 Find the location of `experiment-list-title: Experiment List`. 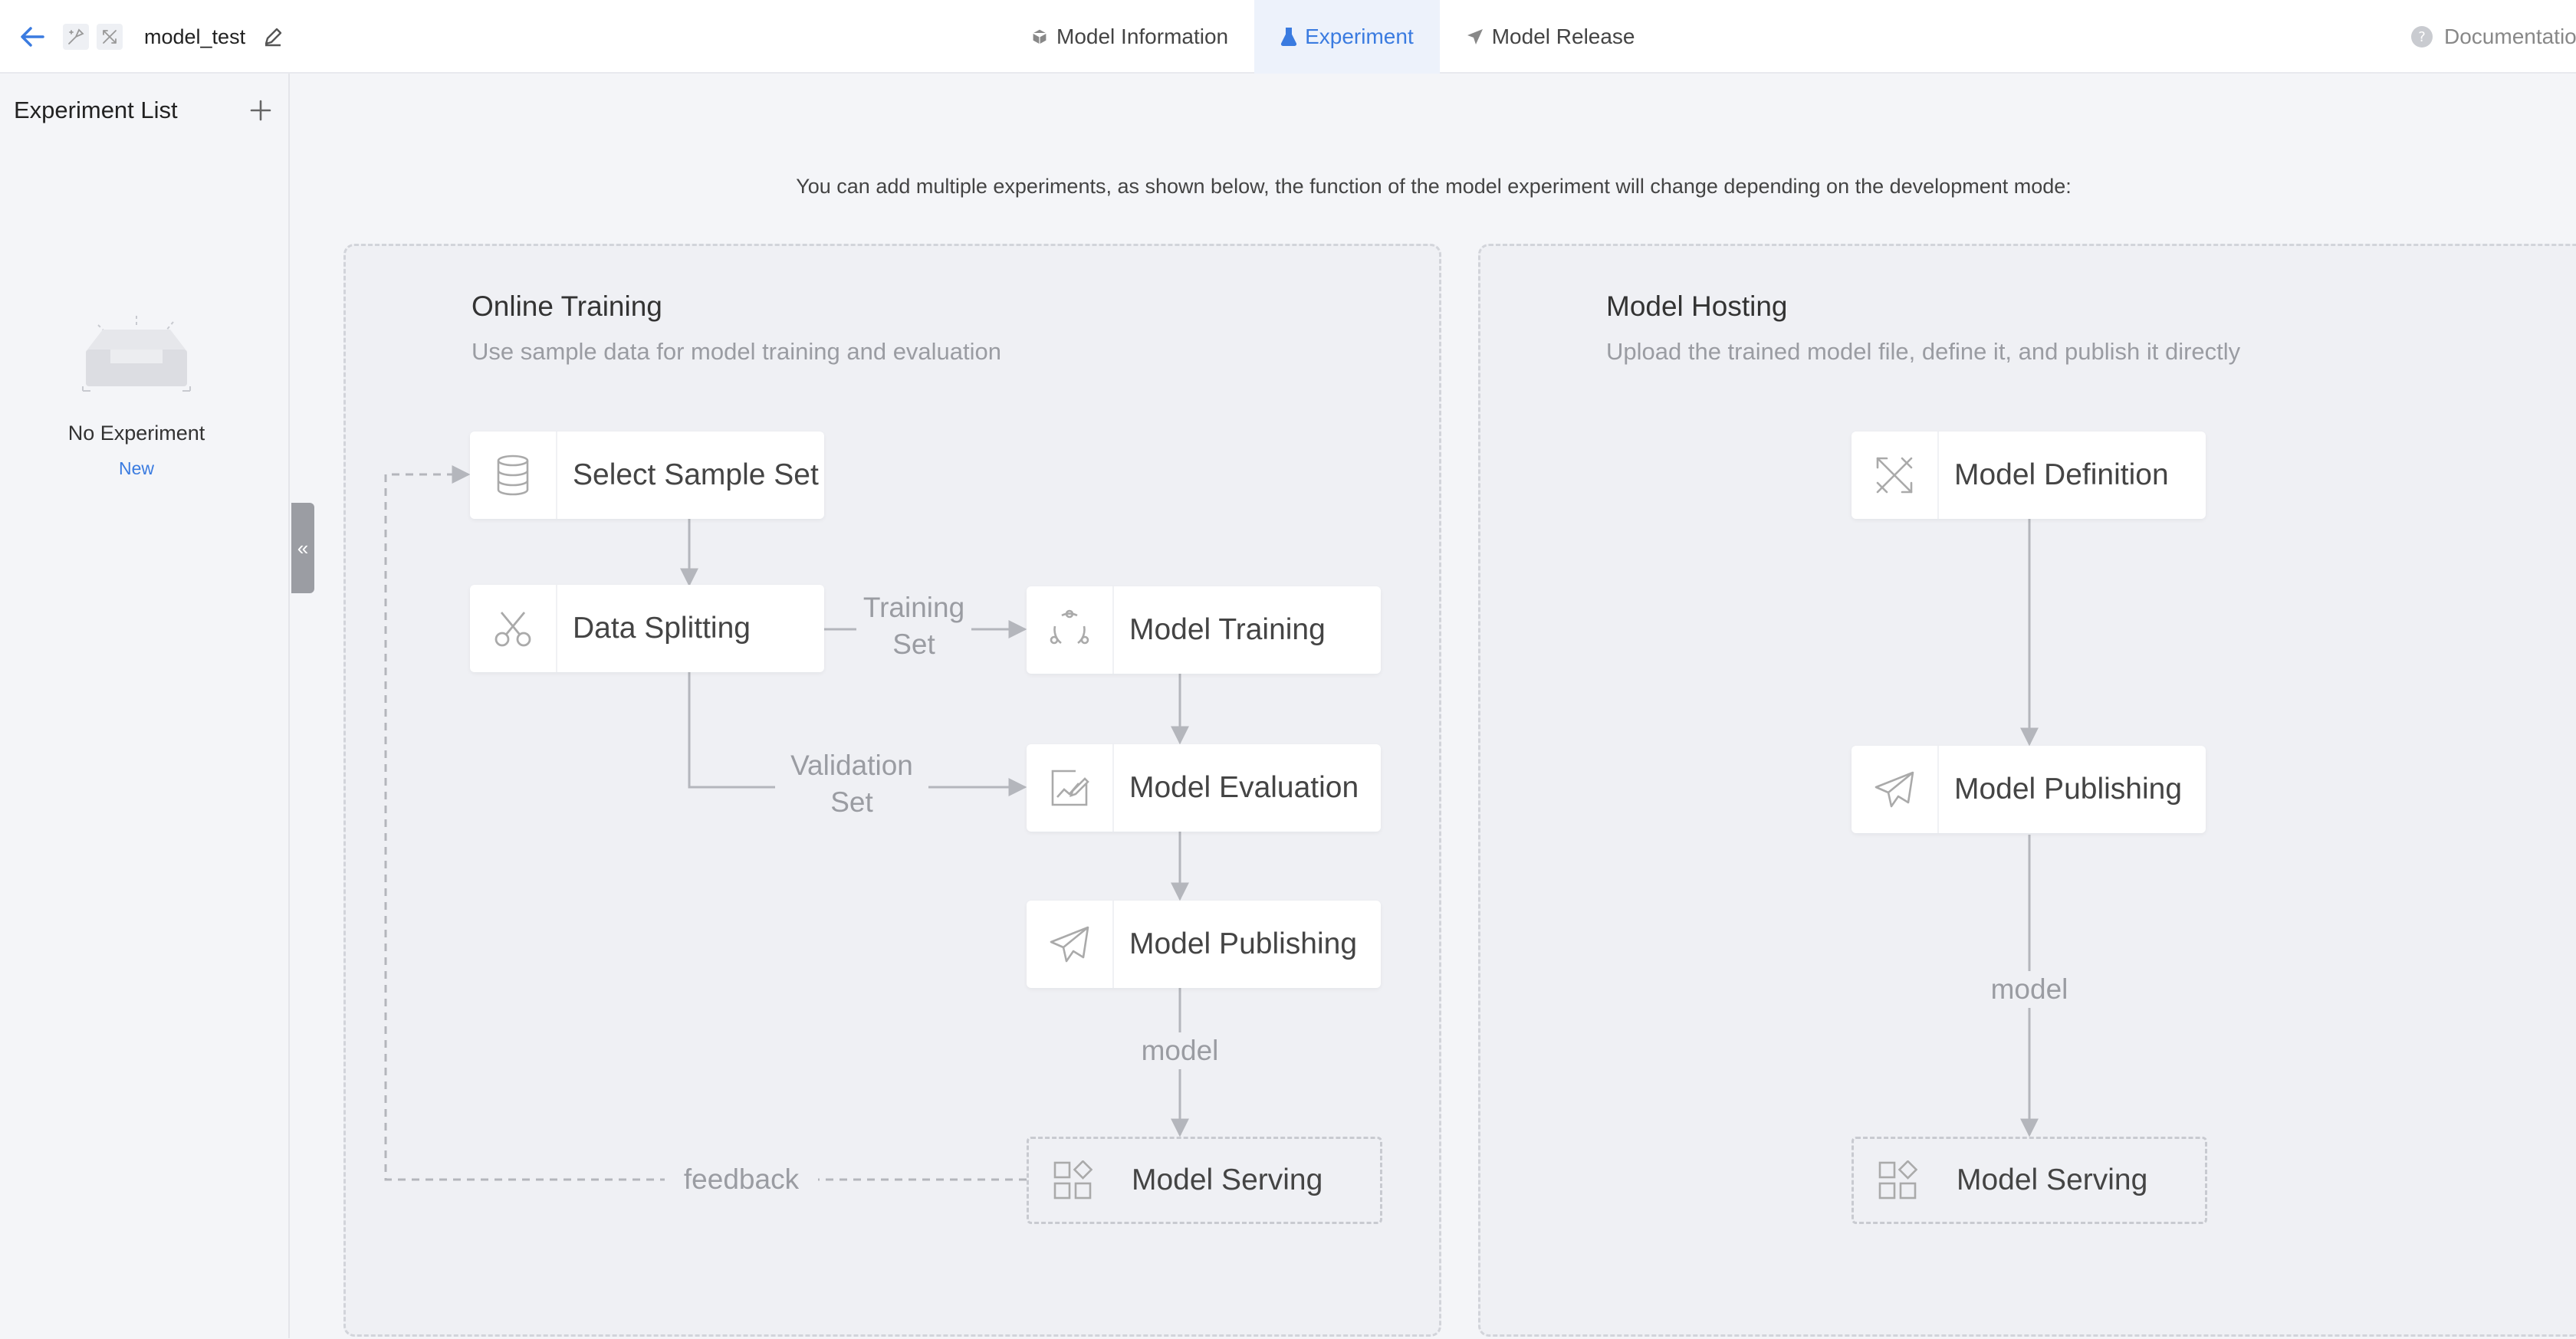

experiment-list-title: Experiment List is located at coordinates (96, 110).